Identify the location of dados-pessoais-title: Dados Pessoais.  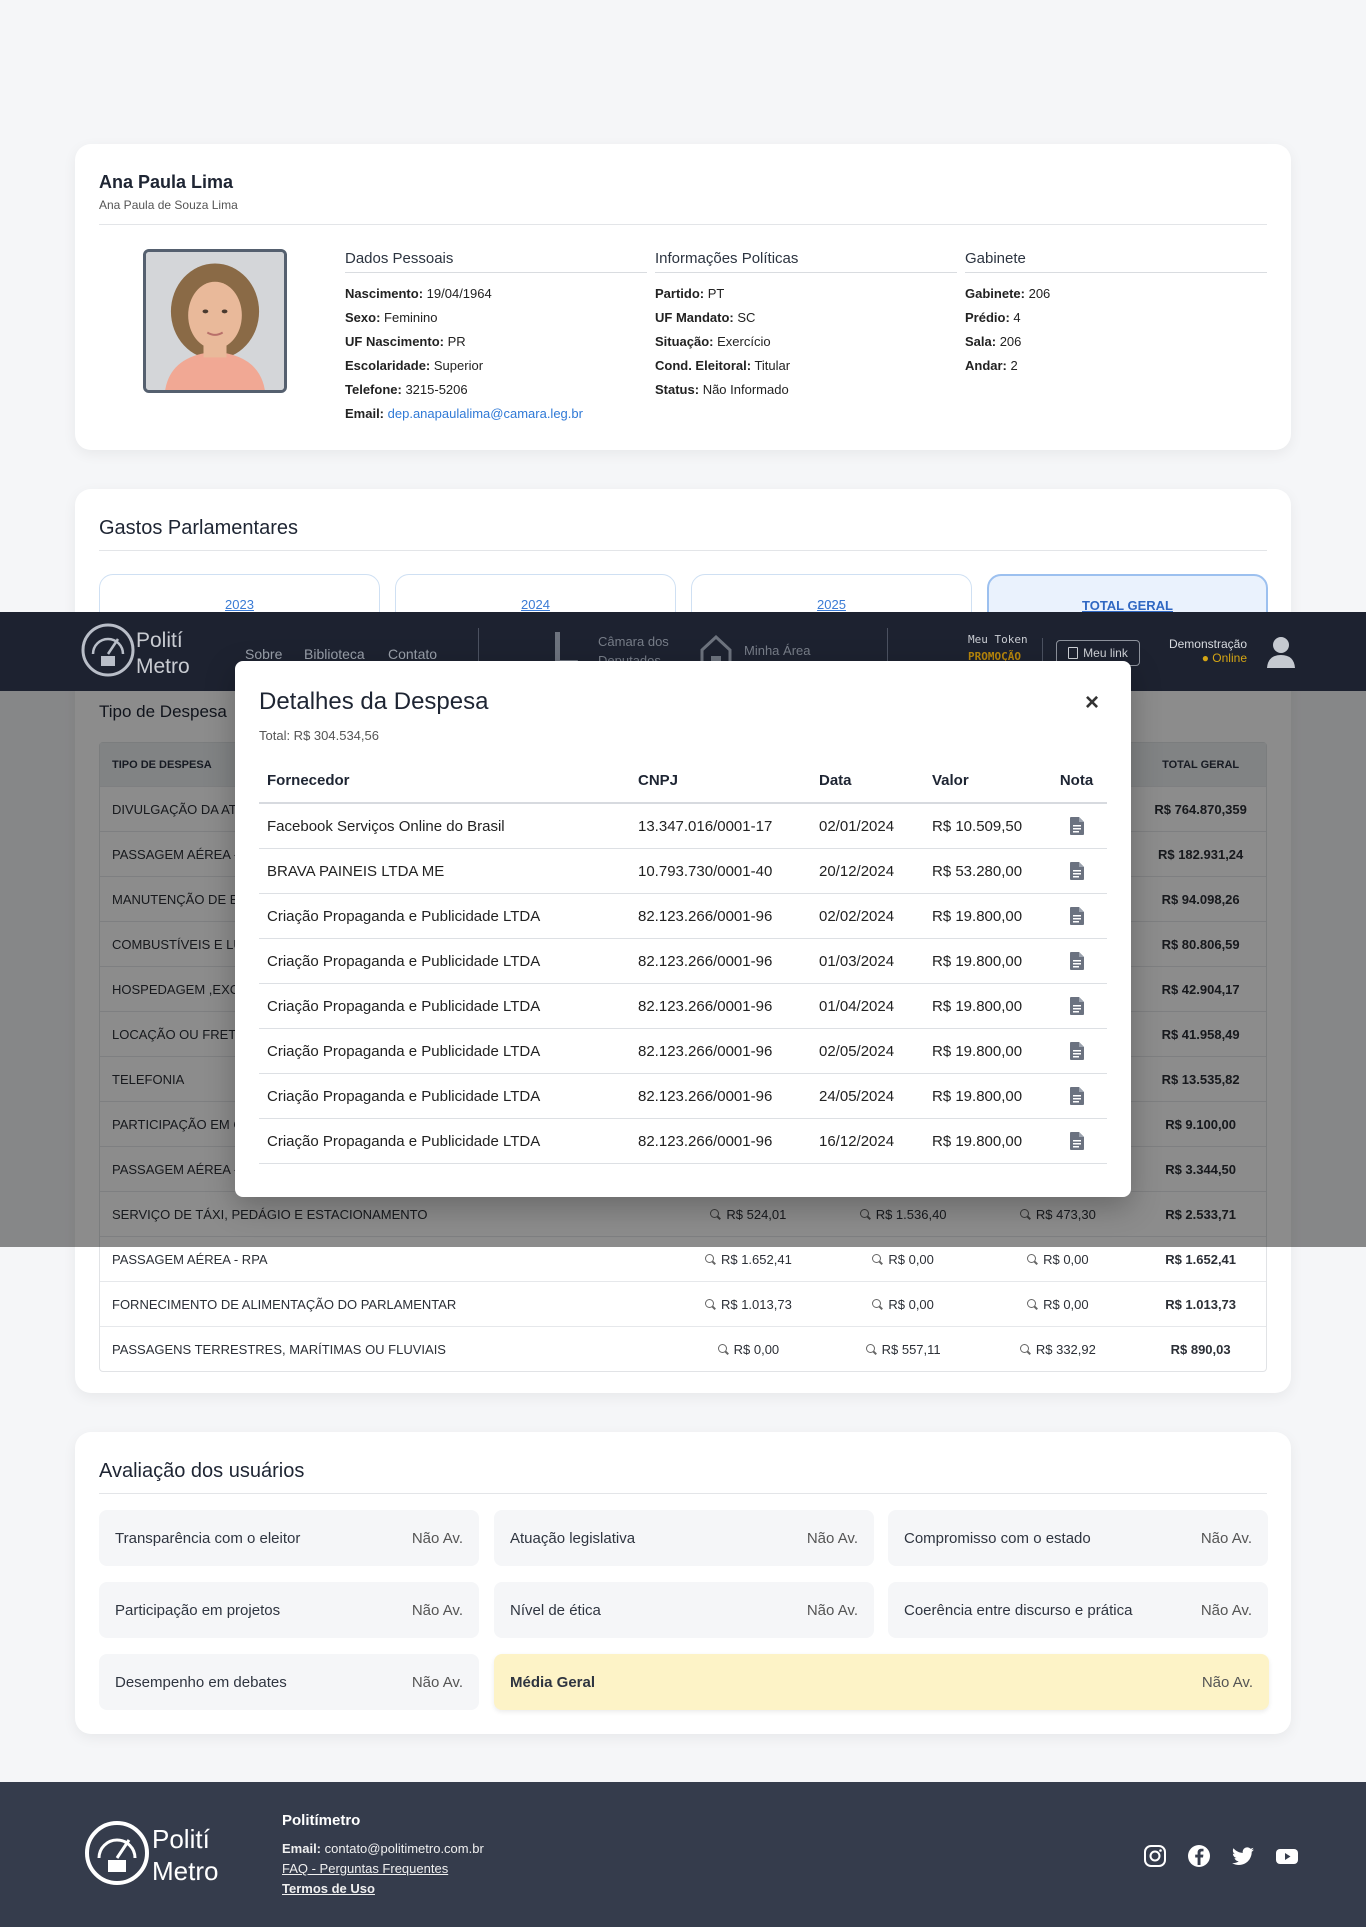
(496, 261).